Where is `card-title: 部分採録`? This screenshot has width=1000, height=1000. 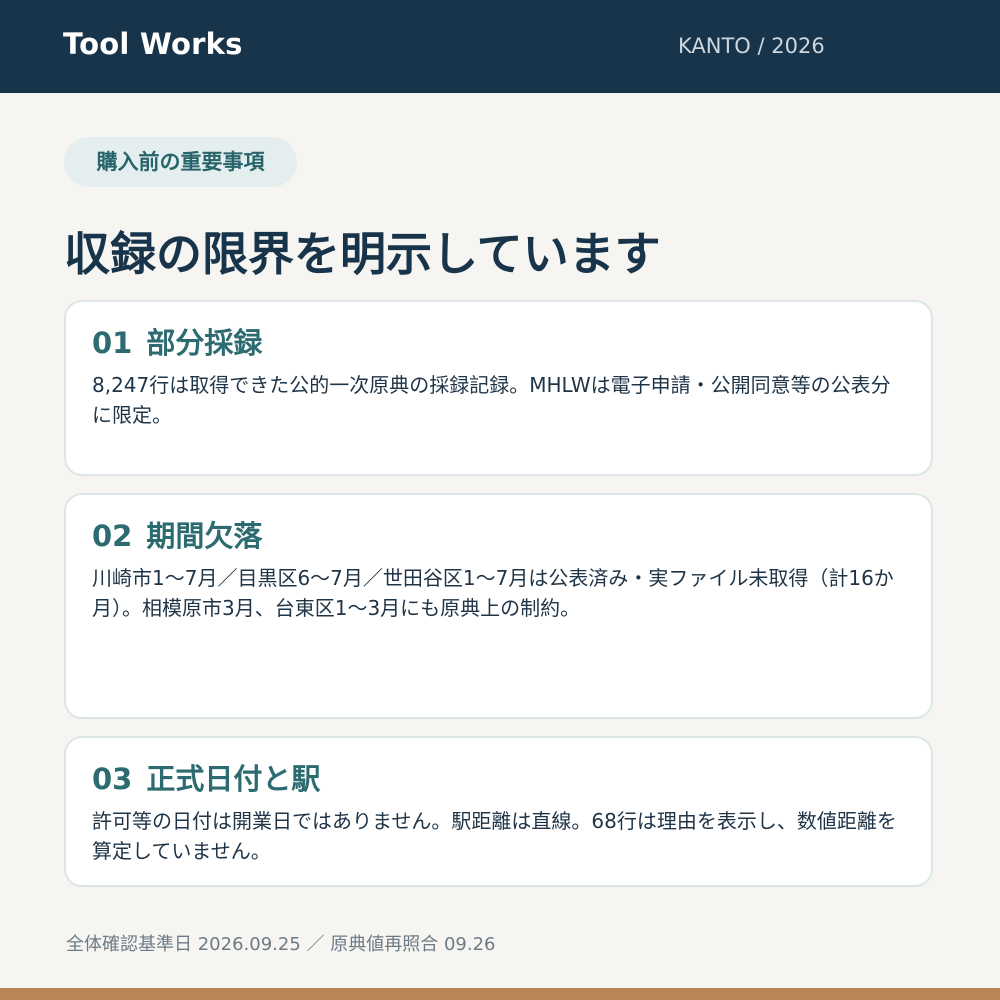
card-title: 部分採録 is located at coordinates (204, 343).